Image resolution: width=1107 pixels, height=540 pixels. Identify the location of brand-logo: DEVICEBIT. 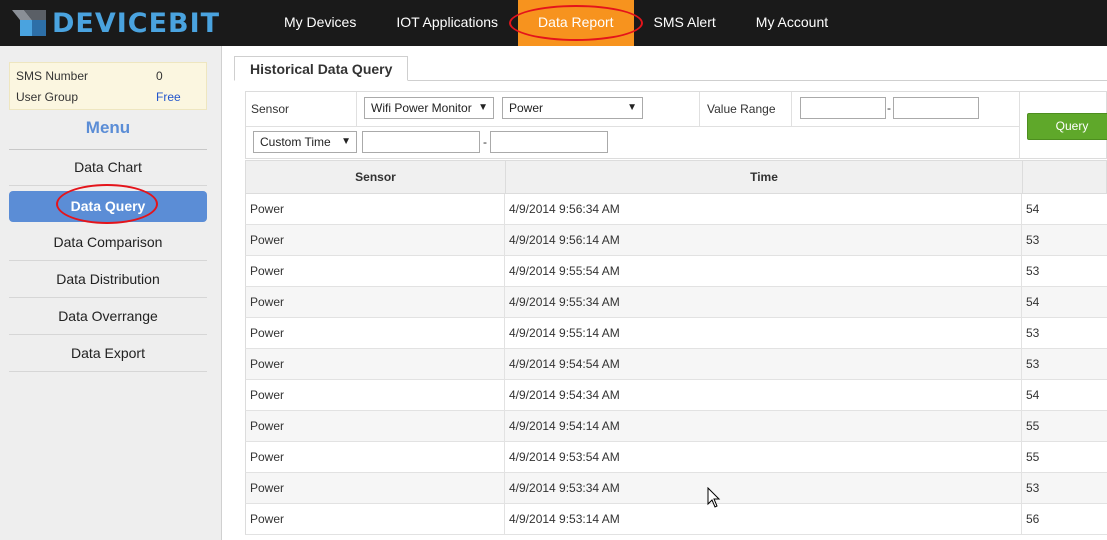
(115, 23).